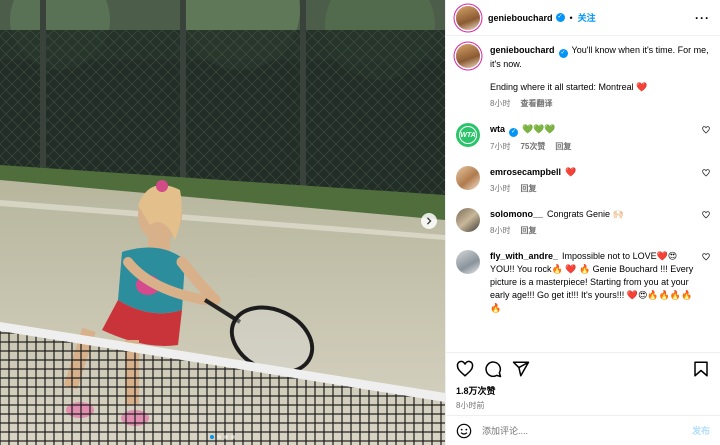  What do you see at coordinates (587, 430) in the screenshot?
I see `comment-input` at bounding box center [587, 430].